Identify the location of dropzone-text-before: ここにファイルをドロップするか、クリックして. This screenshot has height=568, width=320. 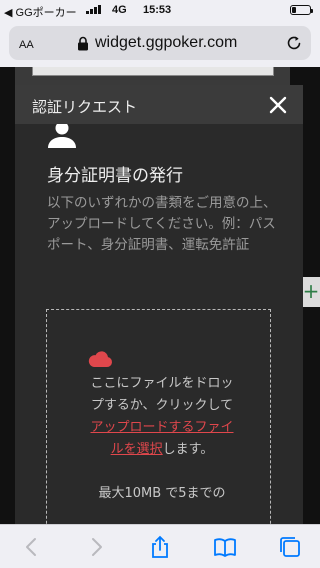
(162, 394).